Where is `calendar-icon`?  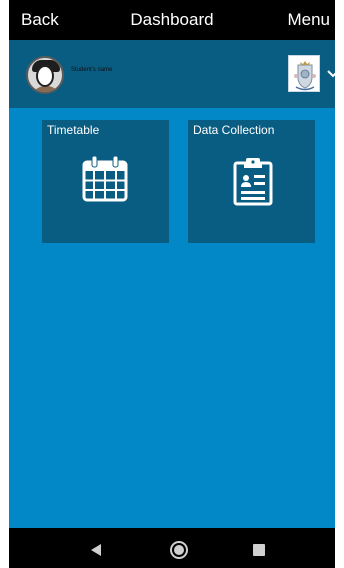
calendar-icon is located at coordinates (105, 178).